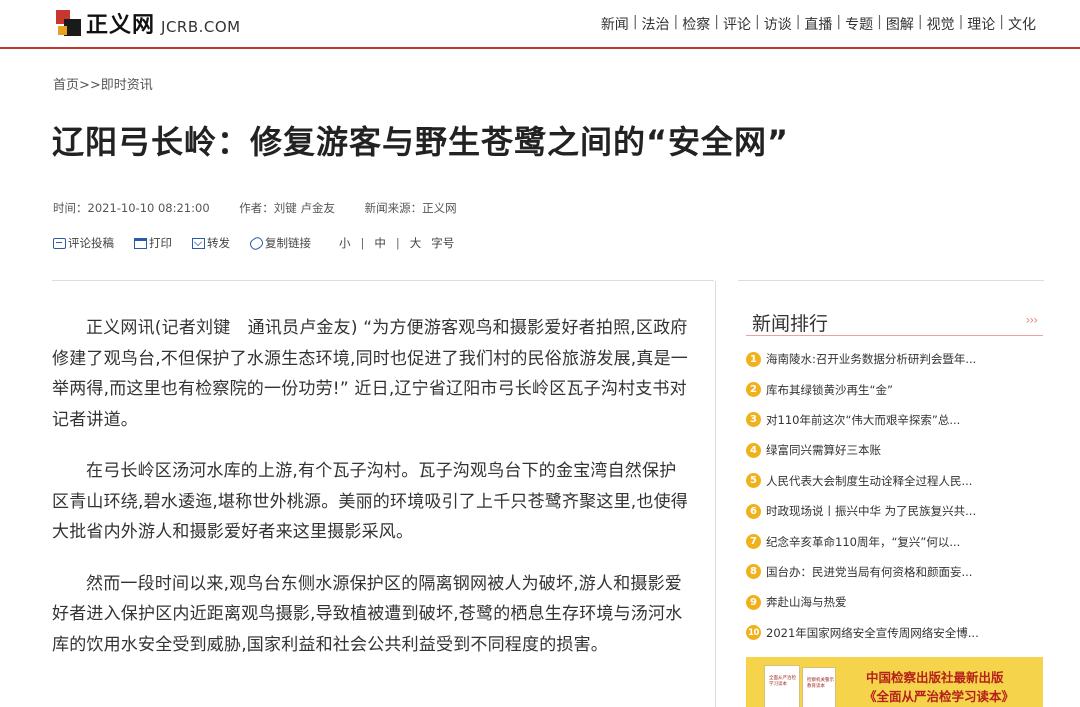  Describe the element at coordinates (894, 602) in the screenshot. I see `ranking-item: 9 奔赴山海与热爱` at that location.